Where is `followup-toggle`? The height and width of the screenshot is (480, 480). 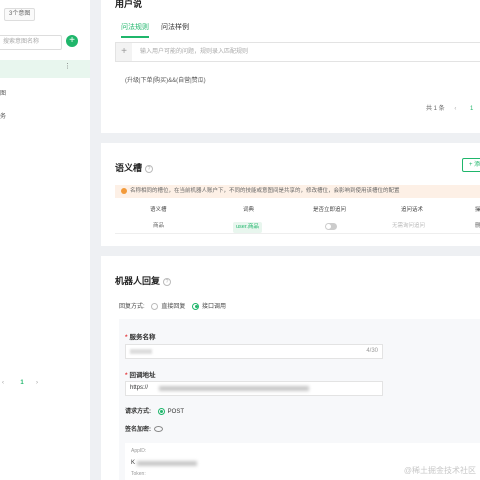 followup-toggle is located at coordinates (331, 226).